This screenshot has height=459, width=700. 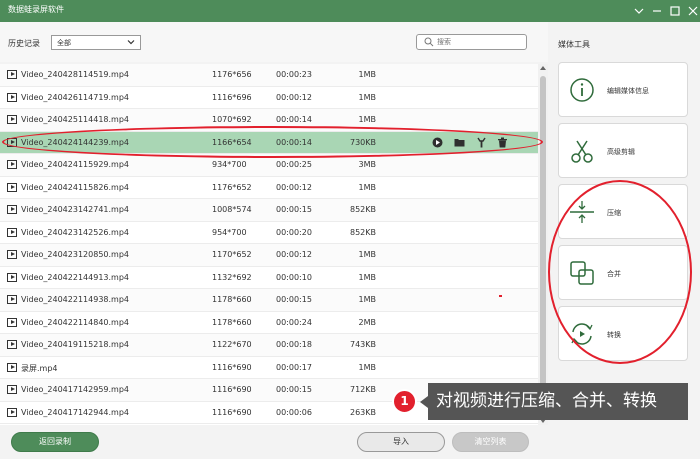 What do you see at coordinates (481, 142) in the screenshot?
I see `edit-tools-icon` at bounding box center [481, 142].